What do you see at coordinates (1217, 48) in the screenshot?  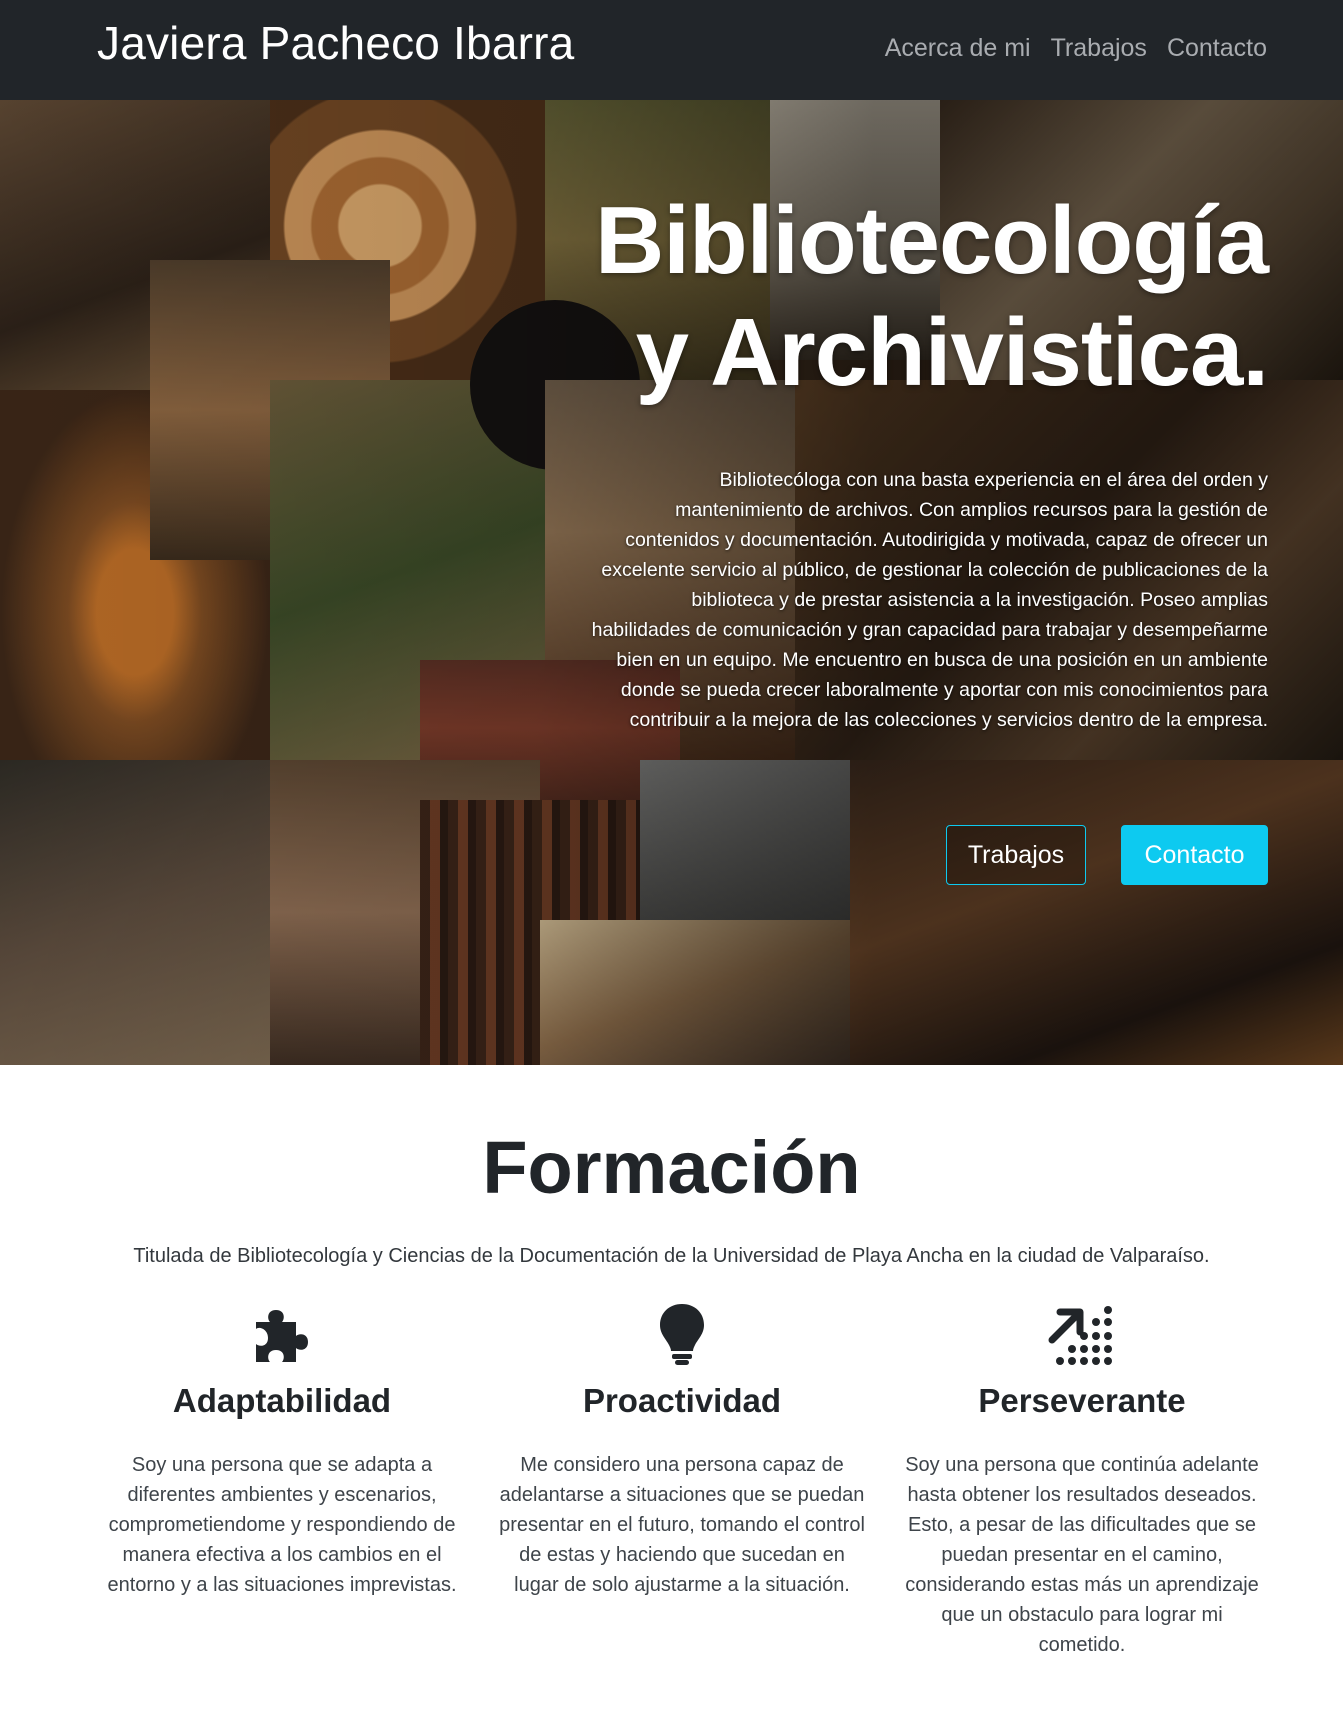 I see `nav-link-contacto: Contacto` at bounding box center [1217, 48].